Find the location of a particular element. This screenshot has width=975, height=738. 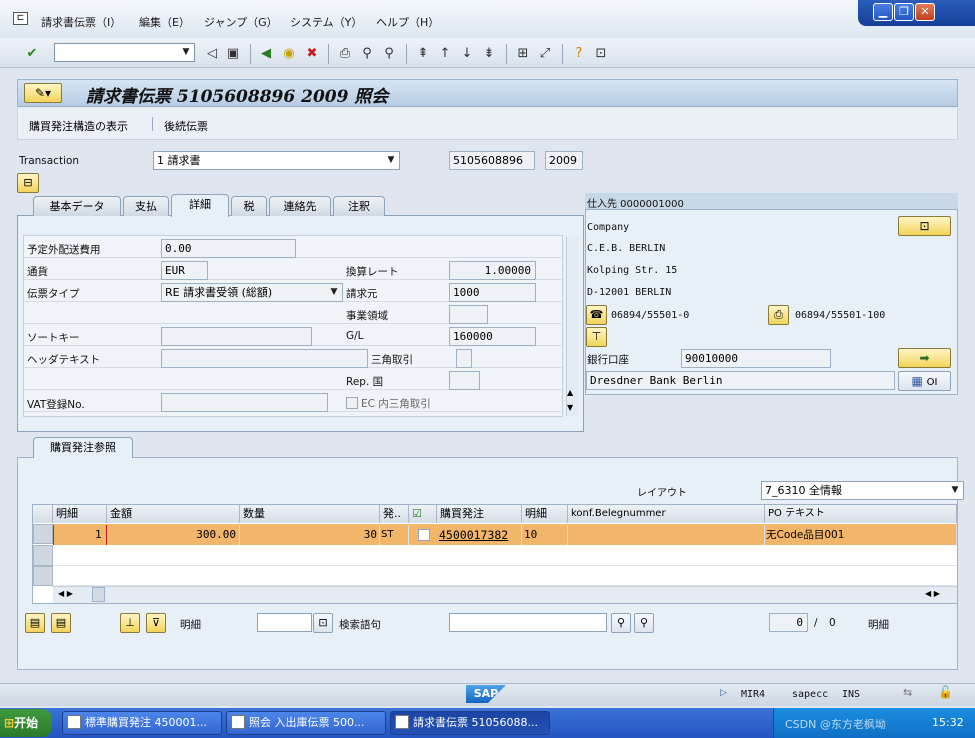

vat-field is located at coordinates (244, 402).